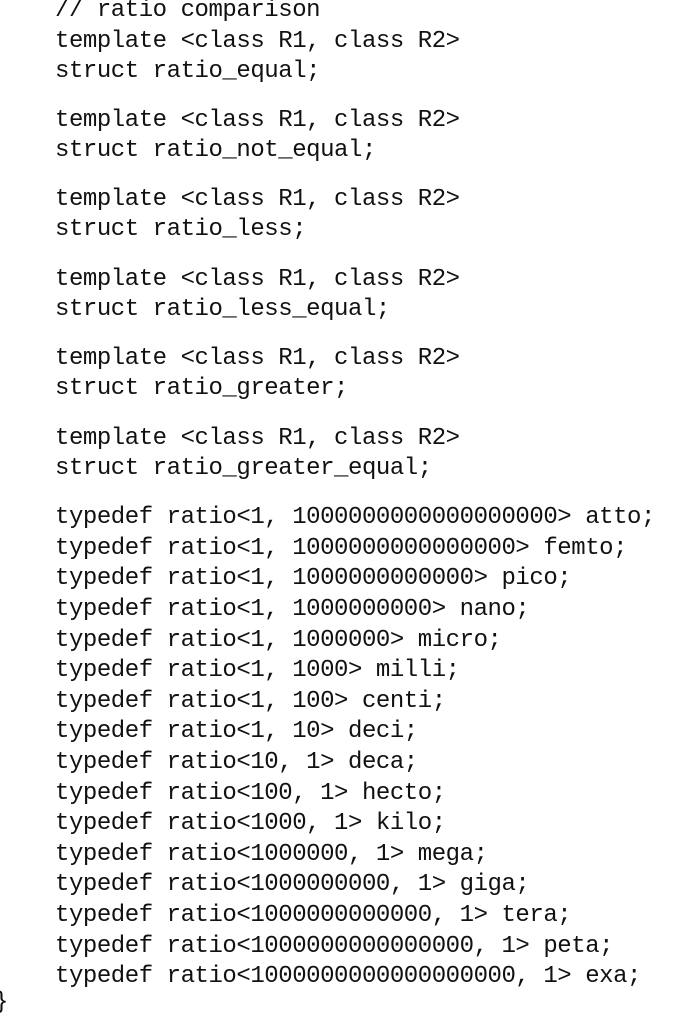 The image size is (681, 1019). I want to click on struct-declaration: struct ratio_less_equal;, so click(222, 309).